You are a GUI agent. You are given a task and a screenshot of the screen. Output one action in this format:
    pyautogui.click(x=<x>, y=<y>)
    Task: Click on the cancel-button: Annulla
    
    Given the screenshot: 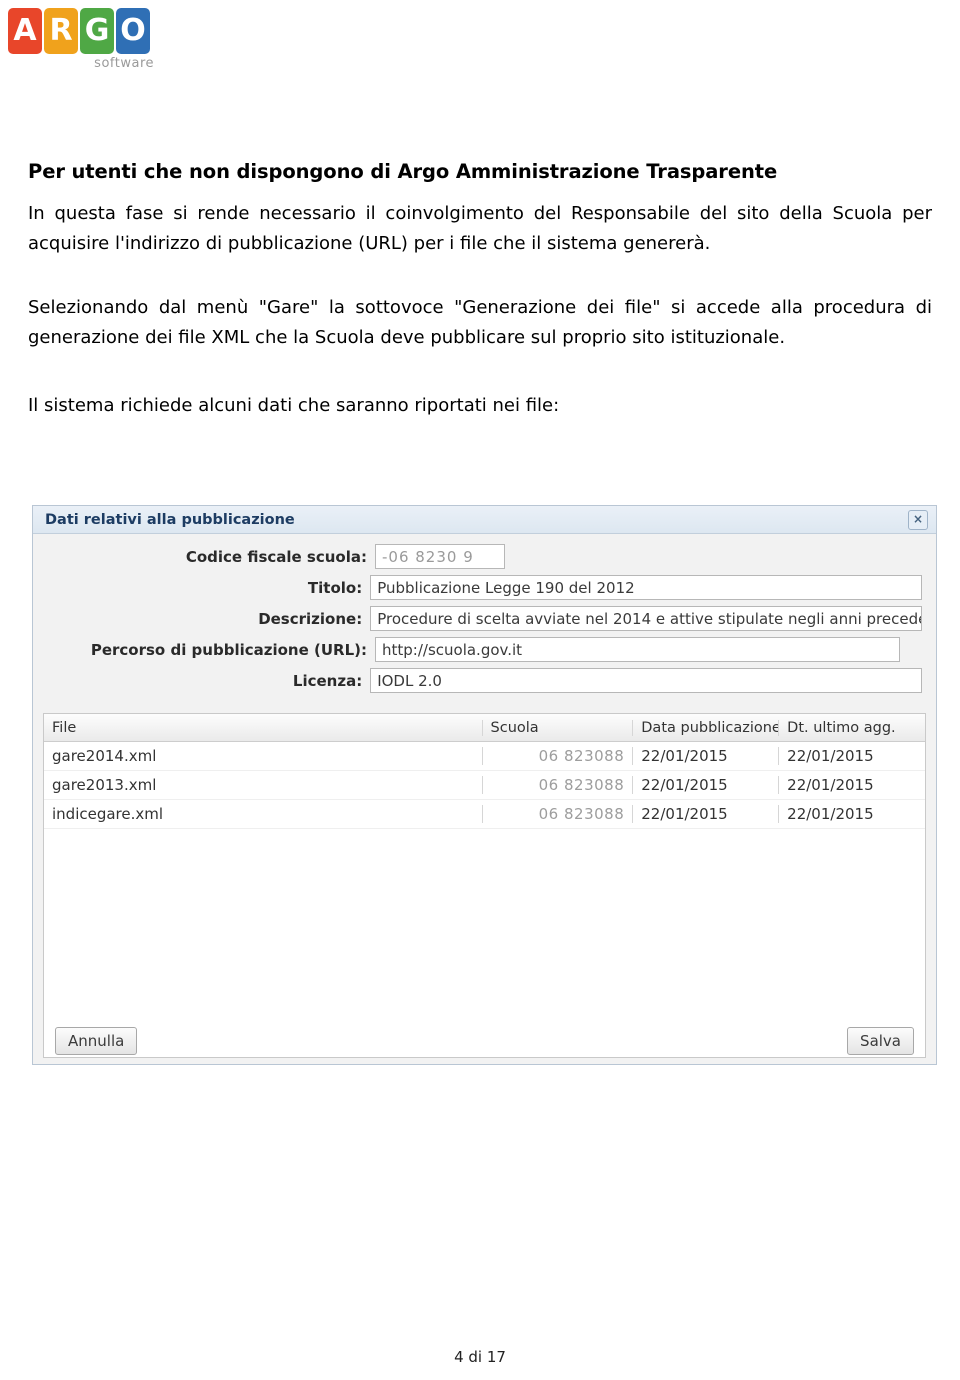 What is the action you would take?
    pyautogui.click(x=96, y=1041)
    